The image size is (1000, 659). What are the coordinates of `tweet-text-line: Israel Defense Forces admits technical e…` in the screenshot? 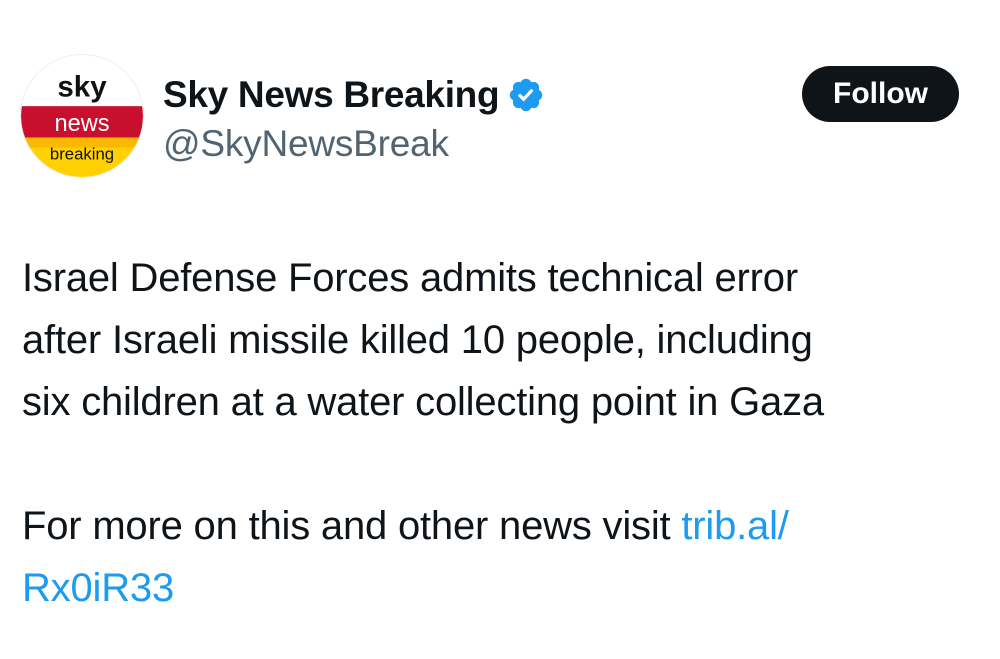 It's located at (410, 278).